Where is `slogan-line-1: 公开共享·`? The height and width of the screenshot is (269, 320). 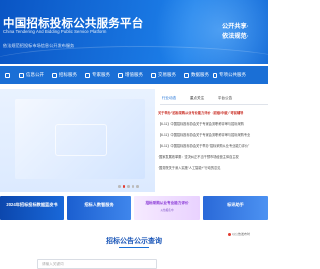
slogan-line-1: 公开共享· is located at coordinates (235, 26).